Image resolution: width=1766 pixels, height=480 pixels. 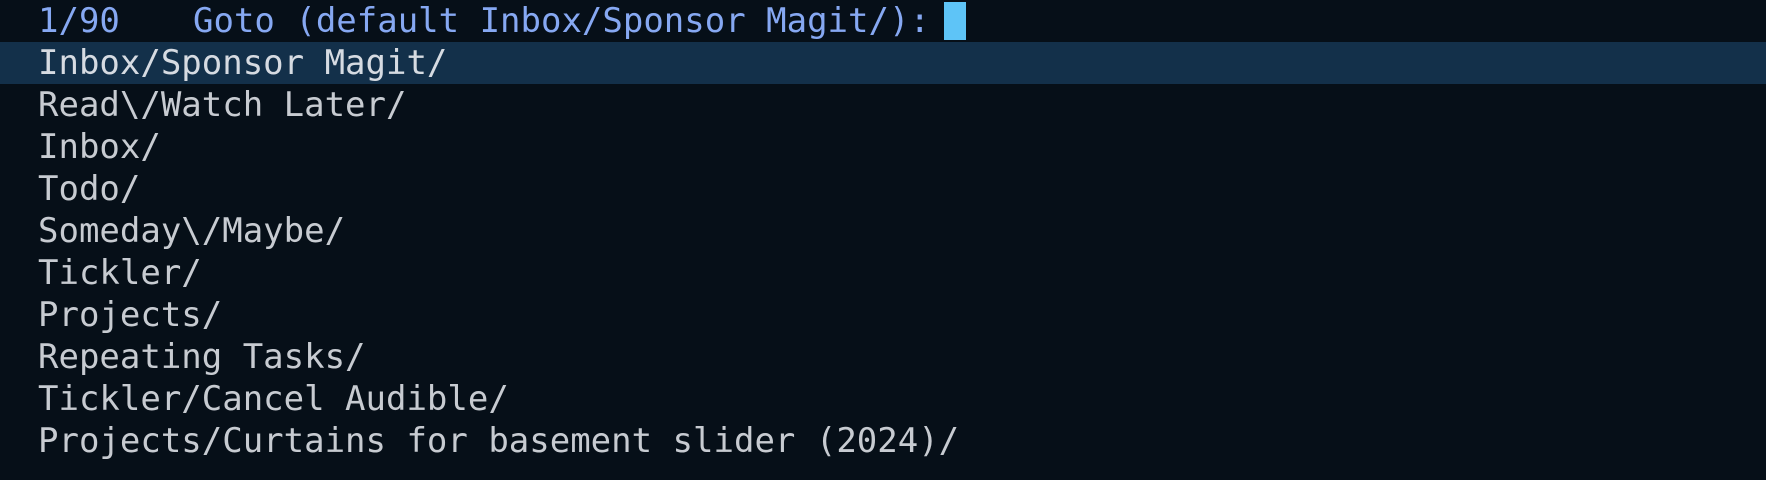 I want to click on candidate-item: Inbox/, so click(x=883, y=147).